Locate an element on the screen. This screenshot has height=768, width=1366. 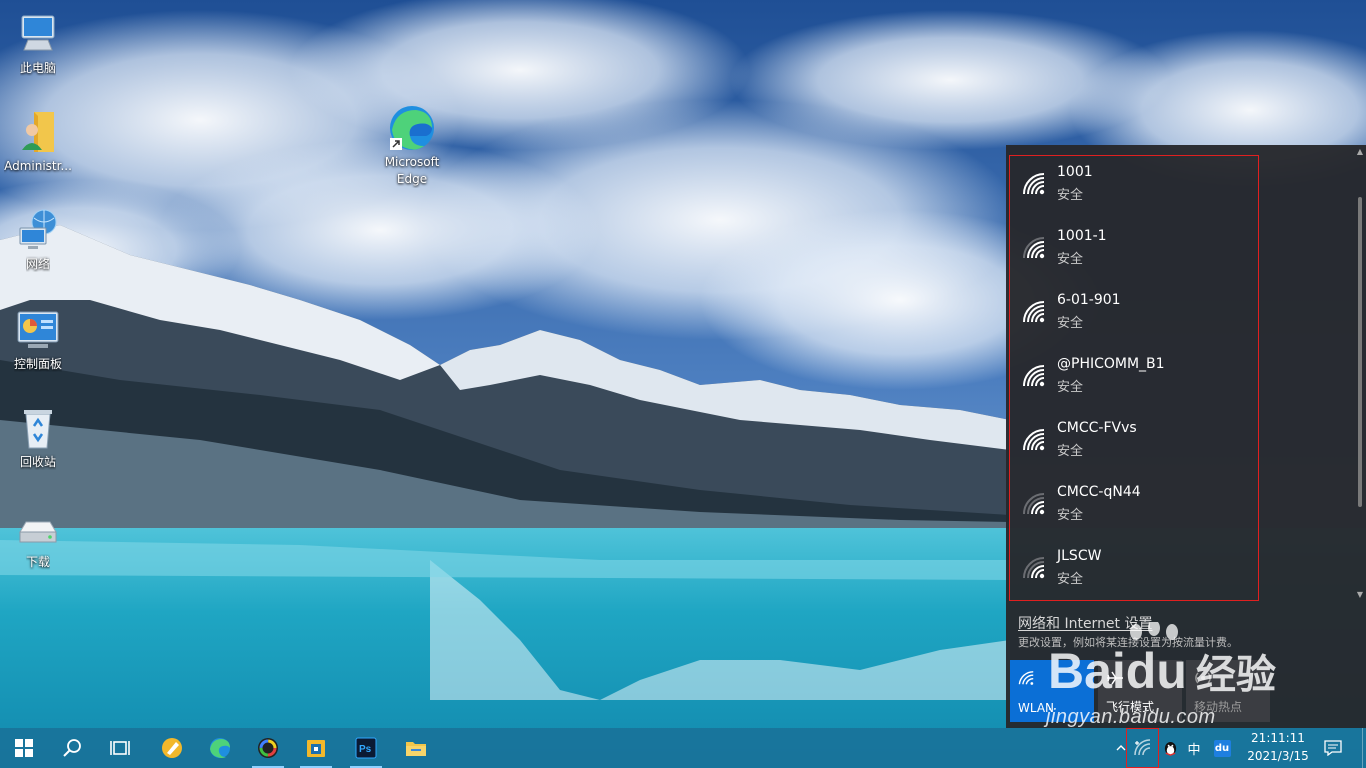
notification-icon is located at coordinates (1333, 748).